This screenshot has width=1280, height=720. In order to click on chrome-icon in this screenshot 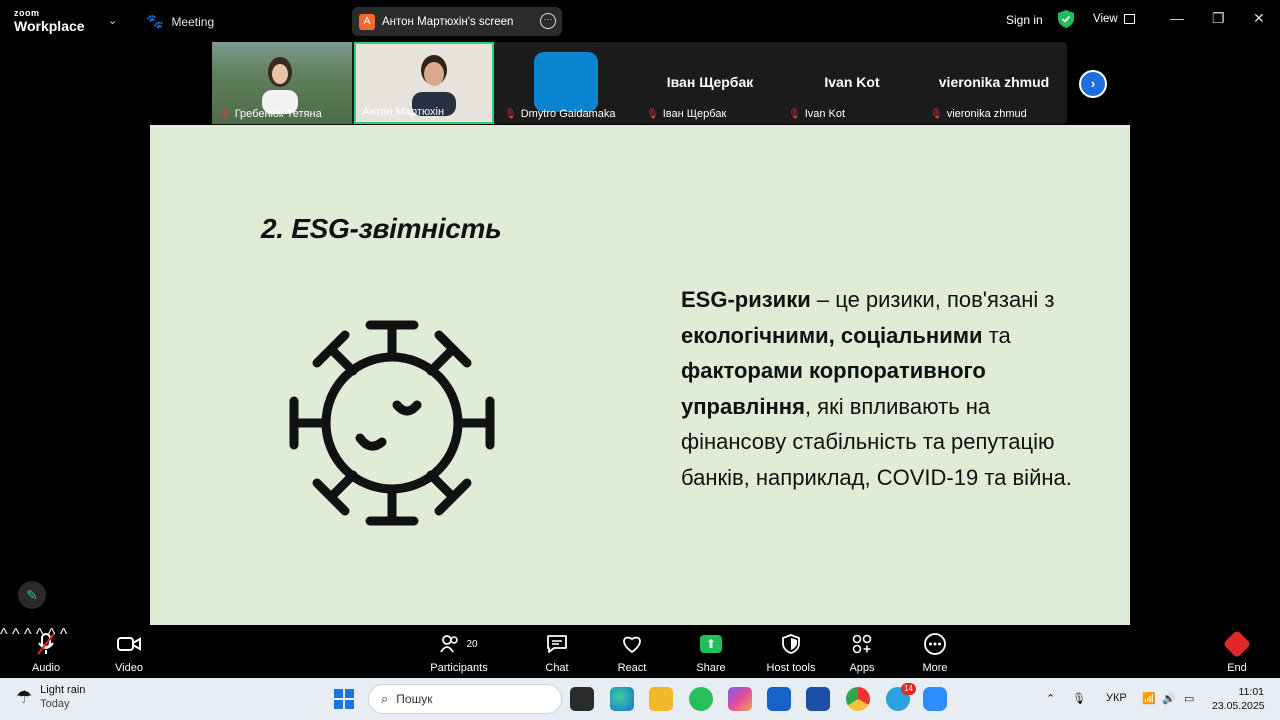, I will do `click(858, 699)`.